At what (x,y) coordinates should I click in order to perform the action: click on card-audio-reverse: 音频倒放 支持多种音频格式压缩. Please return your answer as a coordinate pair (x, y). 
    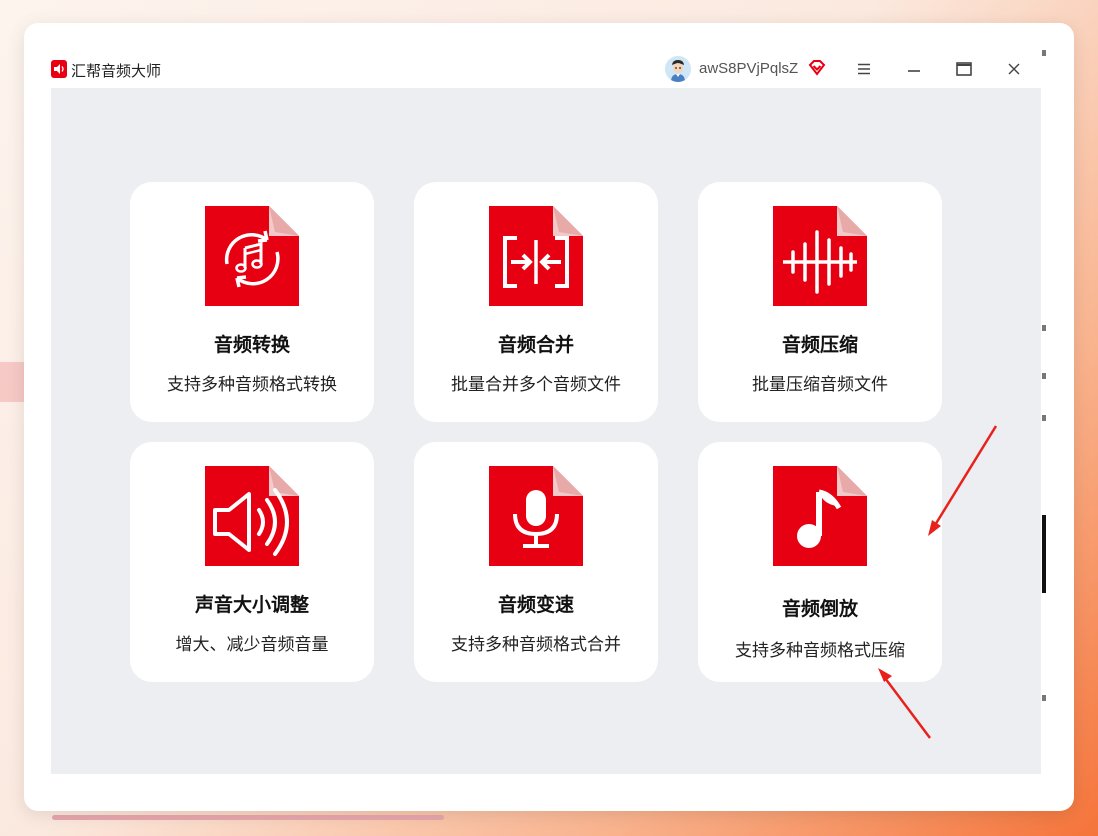
    Looking at the image, I should click on (820, 562).